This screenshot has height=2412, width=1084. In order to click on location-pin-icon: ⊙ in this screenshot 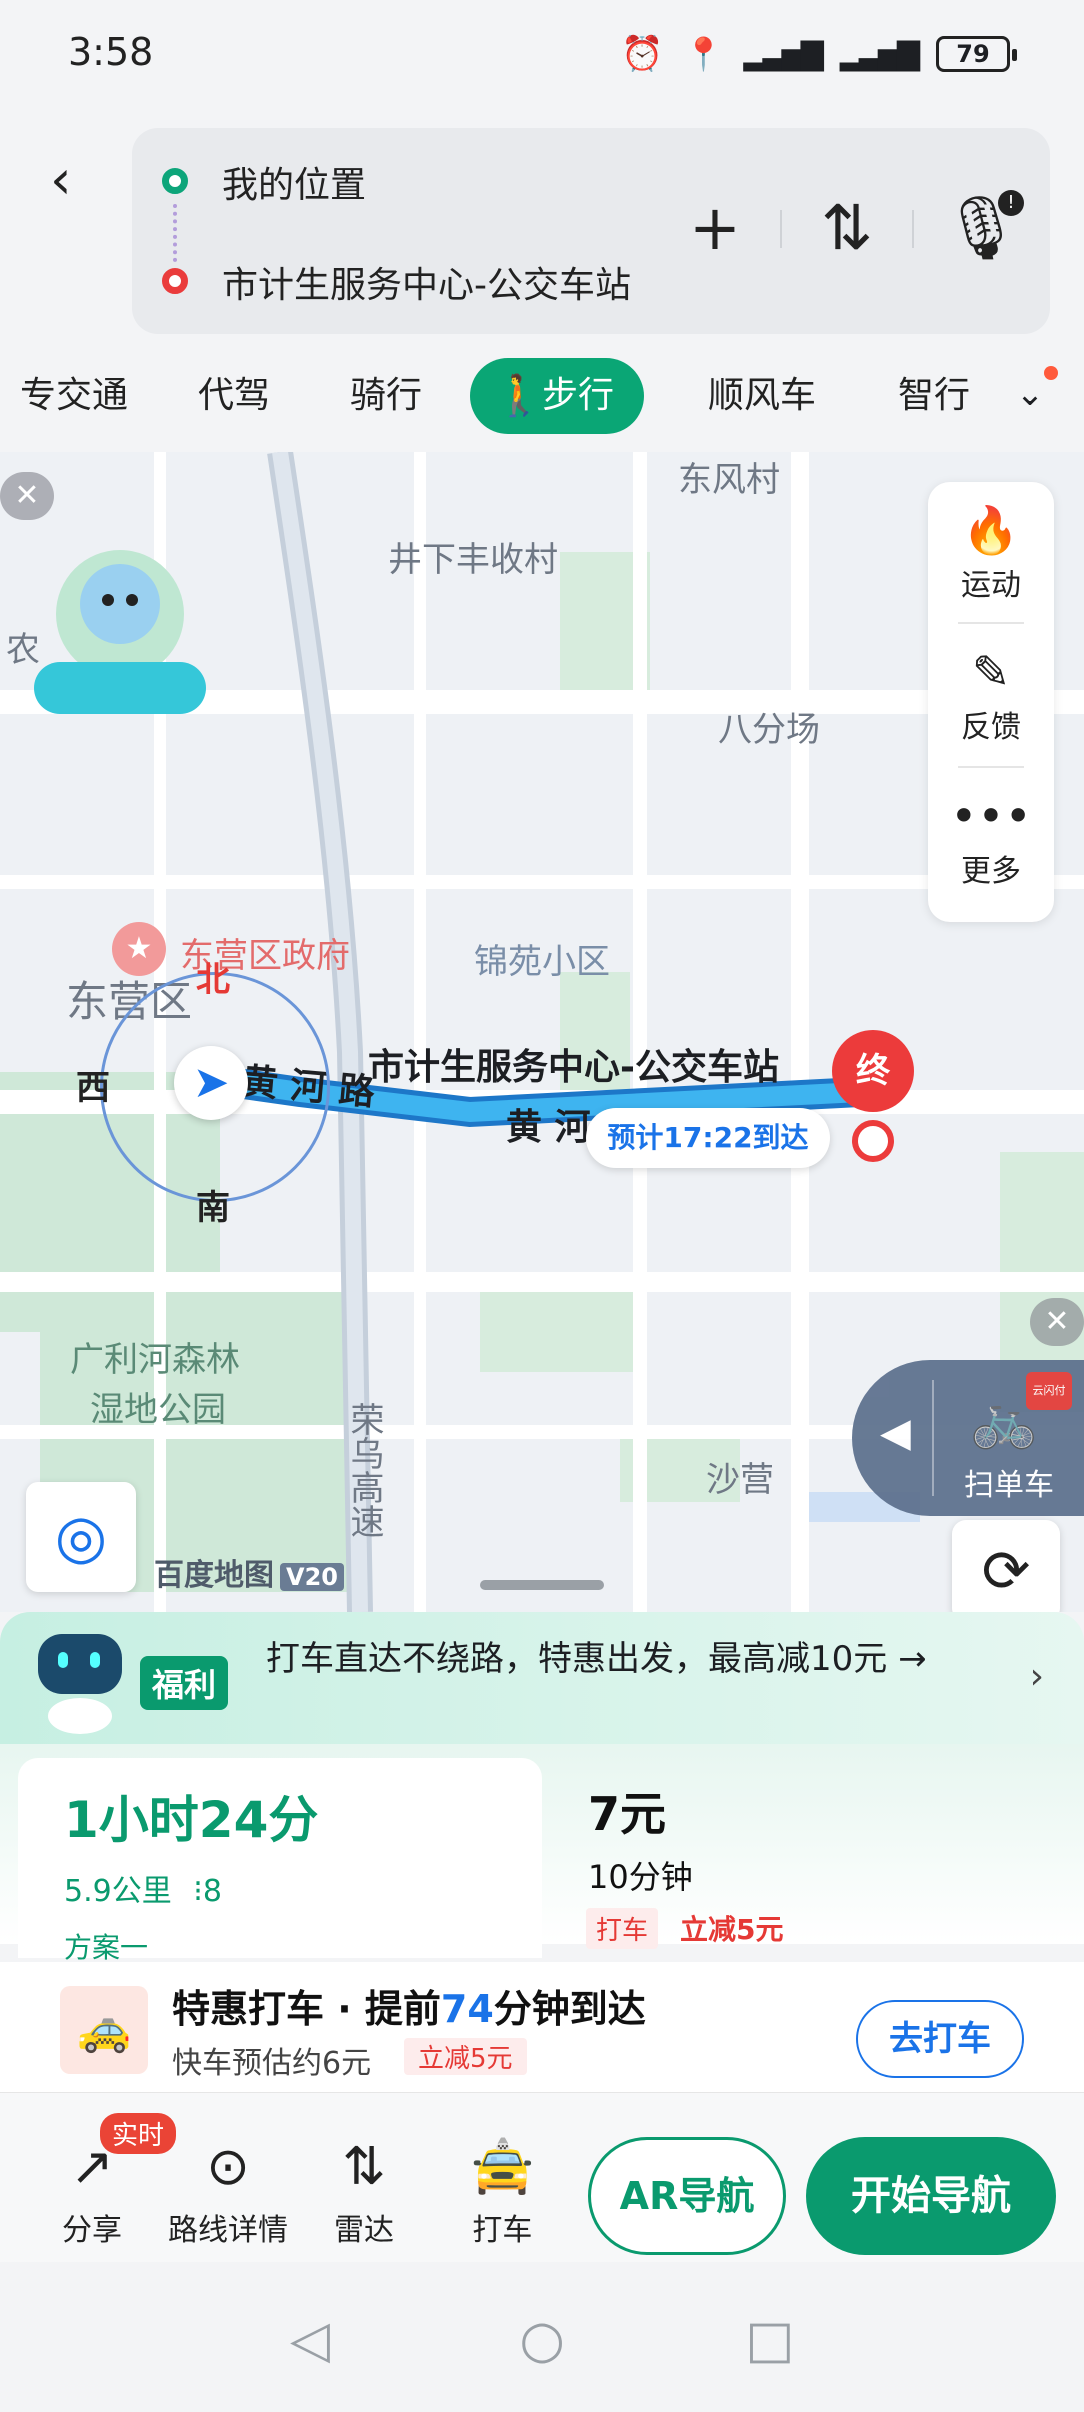, I will do `click(228, 2167)`.